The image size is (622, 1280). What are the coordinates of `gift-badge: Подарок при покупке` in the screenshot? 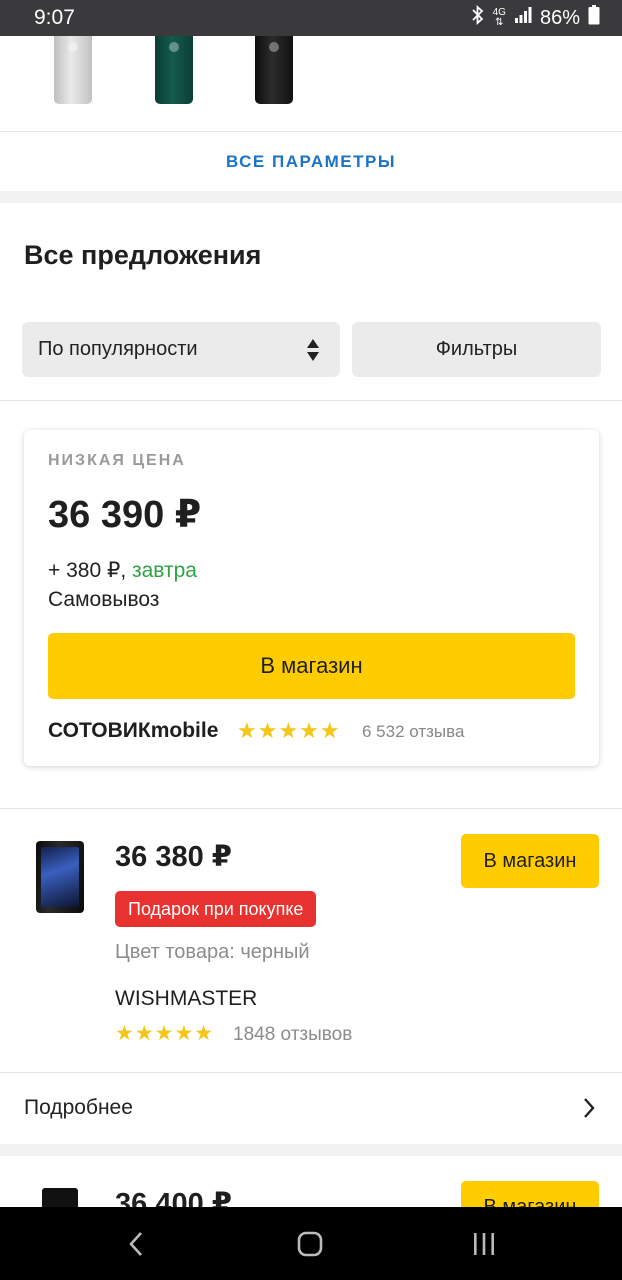 It's located at (216, 909).